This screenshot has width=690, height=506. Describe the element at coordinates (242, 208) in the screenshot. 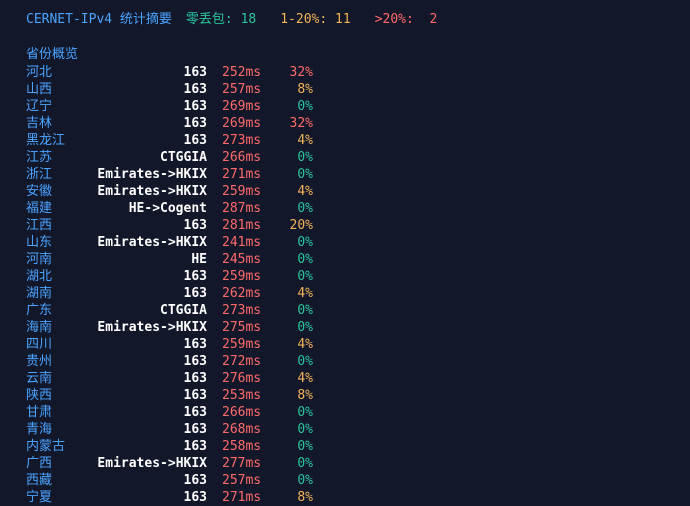

I see `latency-value: 287ms` at that location.